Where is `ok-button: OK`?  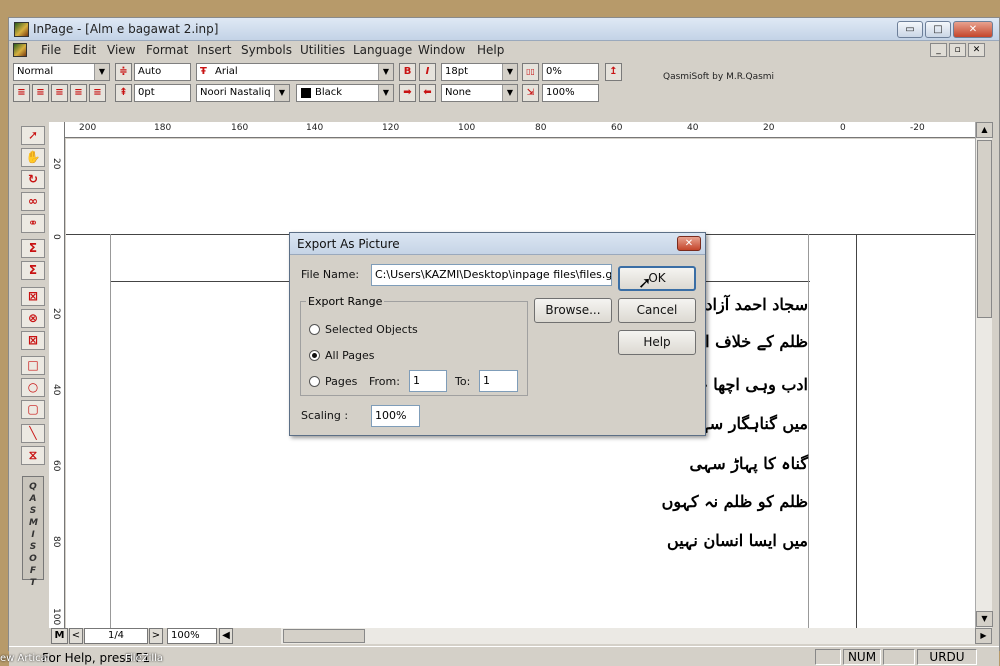 ok-button: OK is located at coordinates (657, 278).